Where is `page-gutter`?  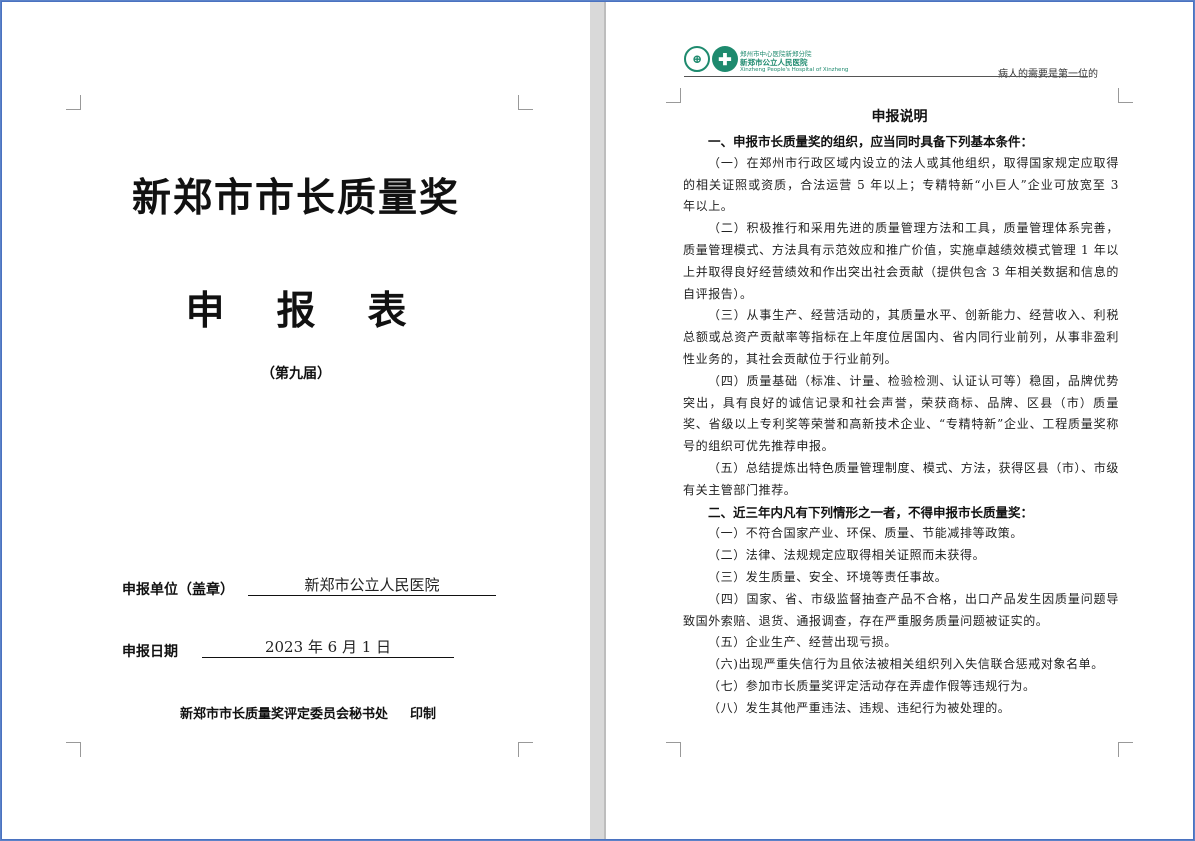
page-gutter is located at coordinates (597, 420).